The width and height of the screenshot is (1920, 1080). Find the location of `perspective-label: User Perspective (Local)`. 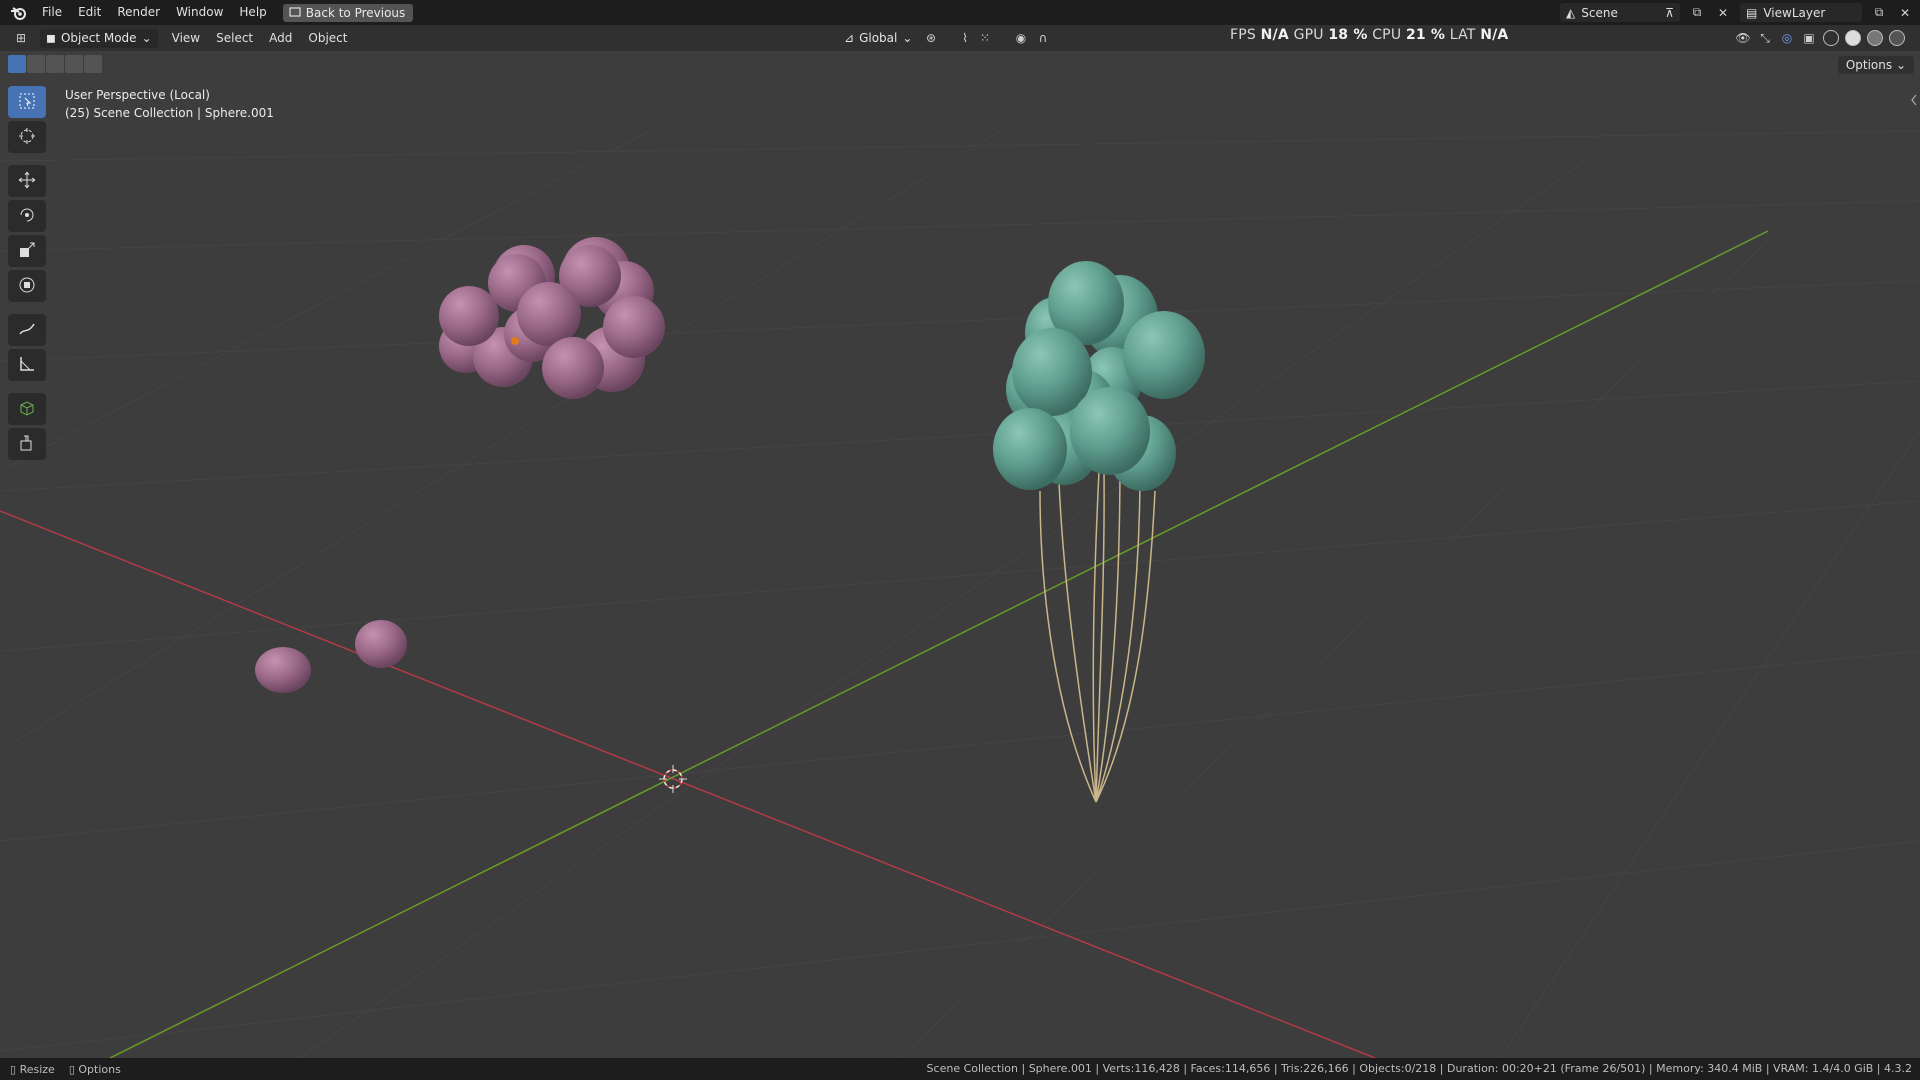

perspective-label: User Perspective (Local) is located at coordinates (137, 95).